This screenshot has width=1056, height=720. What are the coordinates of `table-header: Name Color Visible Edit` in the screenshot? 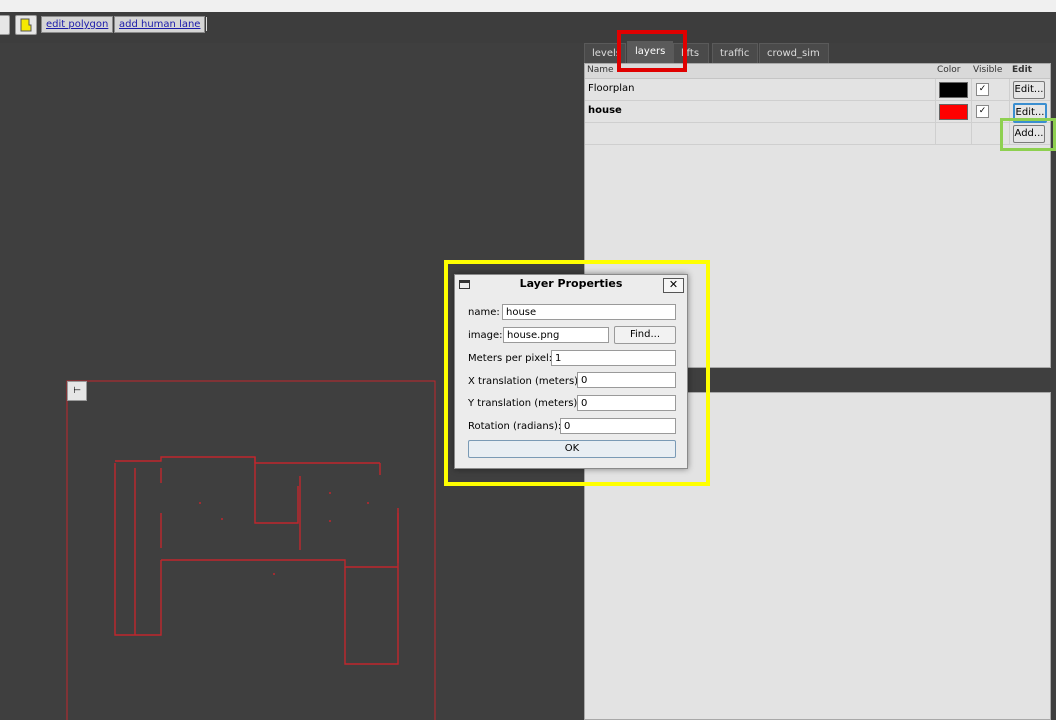 It's located at (817, 71).